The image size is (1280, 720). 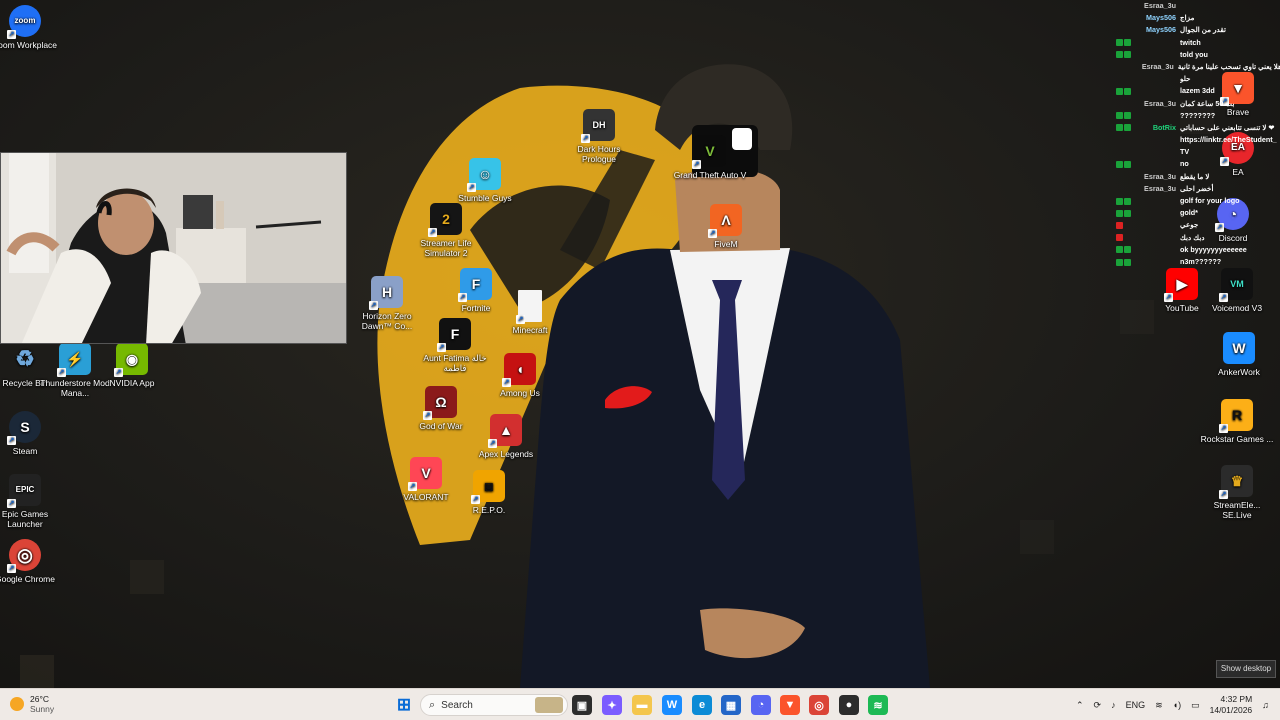 What do you see at coordinates (1080, 705) in the screenshot?
I see `chevron-up-icon: ⌃` at bounding box center [1080, 705].